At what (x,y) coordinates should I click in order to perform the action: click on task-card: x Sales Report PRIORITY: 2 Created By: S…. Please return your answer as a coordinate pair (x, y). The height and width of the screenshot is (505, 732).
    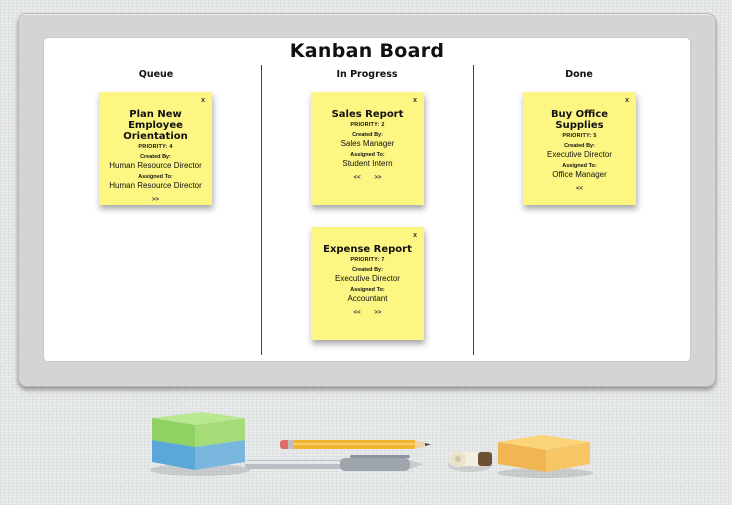
    Looking at the image, I should click on (367, 148).